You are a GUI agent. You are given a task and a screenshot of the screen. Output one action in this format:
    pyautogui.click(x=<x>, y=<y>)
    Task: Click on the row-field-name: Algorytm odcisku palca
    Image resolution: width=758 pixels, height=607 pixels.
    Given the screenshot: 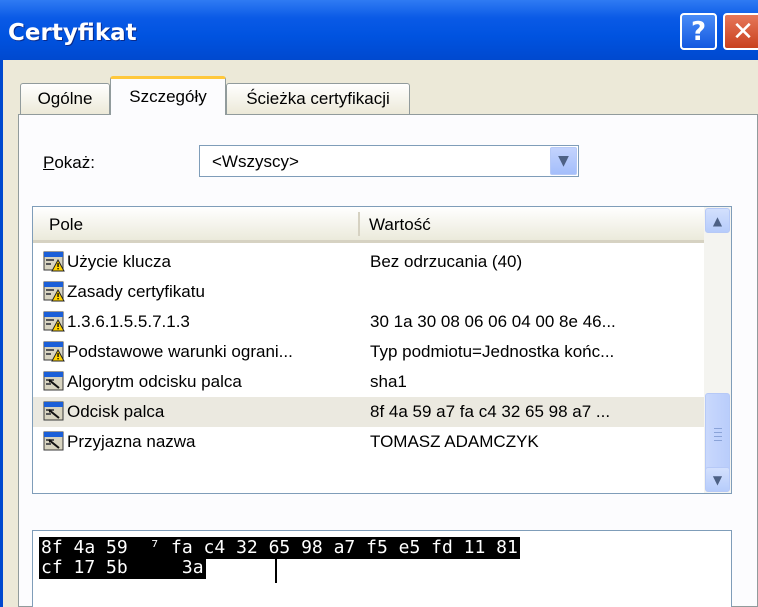 What is the action you would take?
    pyautogui.click(x=154, y=381)
    